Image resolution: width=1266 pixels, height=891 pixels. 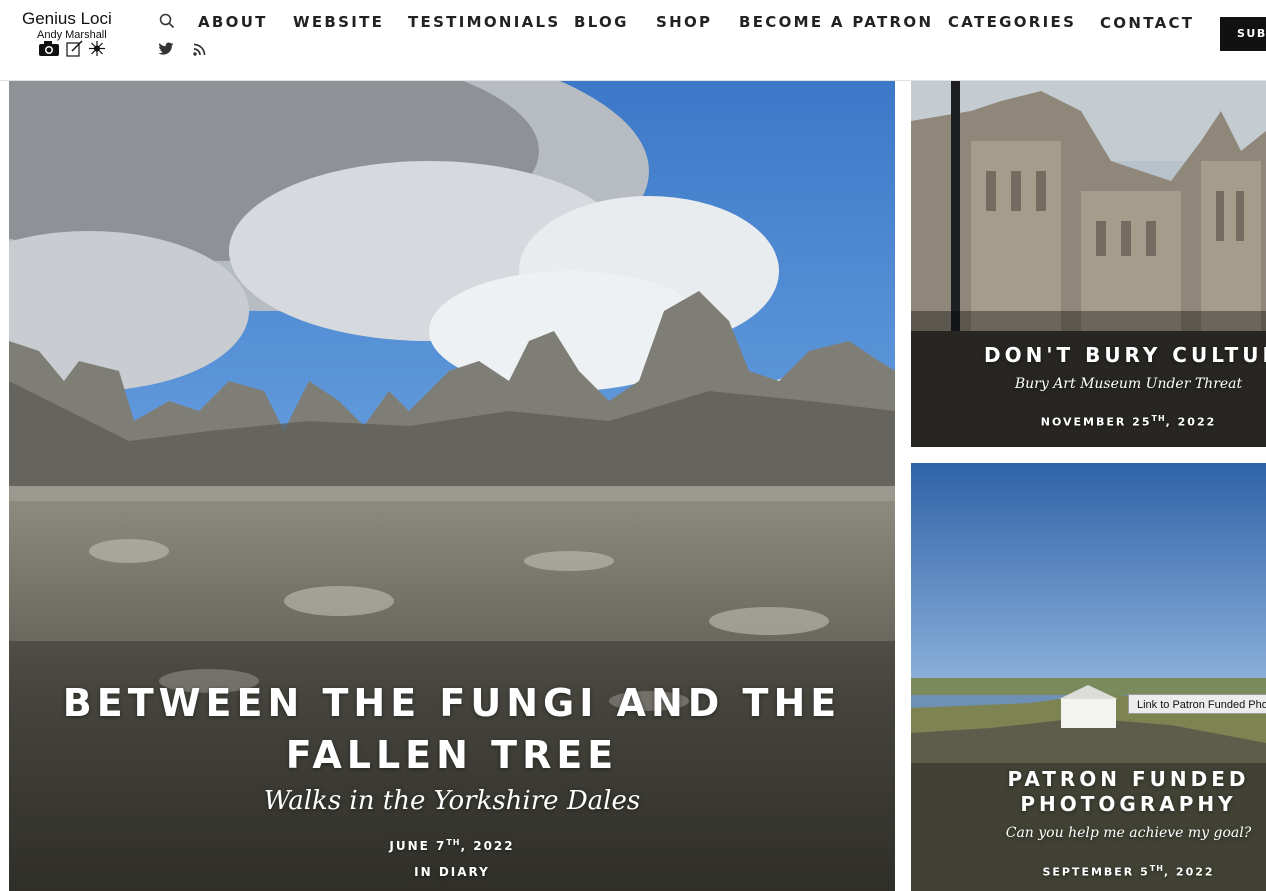 I want to click on site-logo: Genius Loci Andy Marshall, so click(x=77, y=33).